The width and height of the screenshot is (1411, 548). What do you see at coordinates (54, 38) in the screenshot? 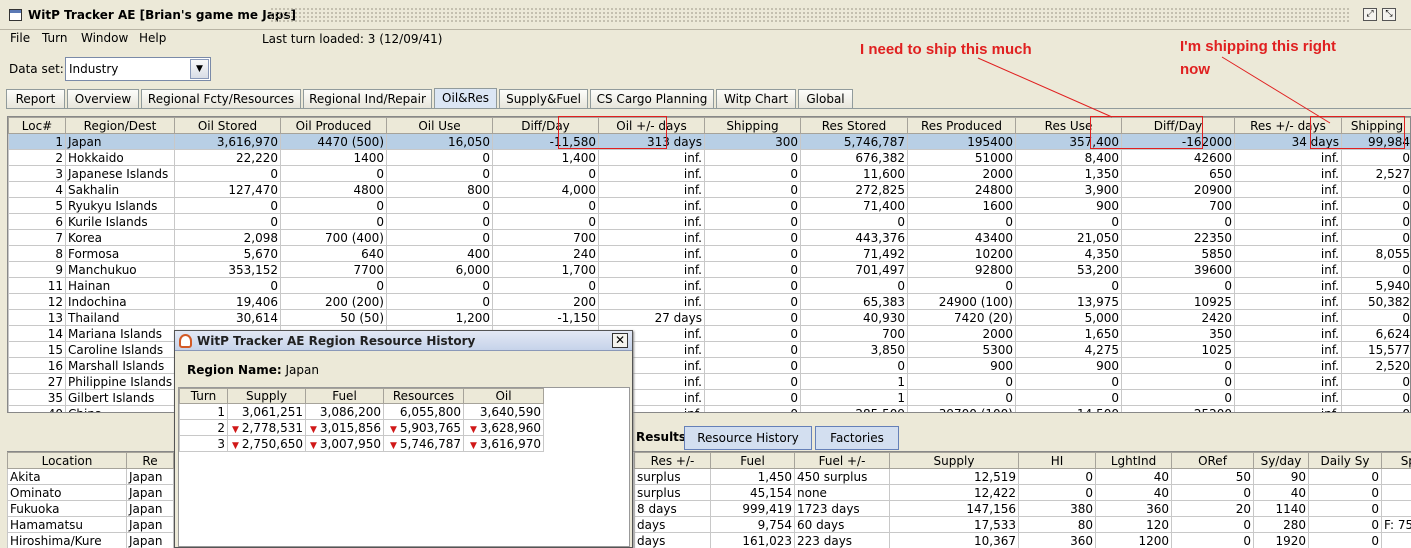
I see `menu-turn: Turn` at bounding box center [54, 38].